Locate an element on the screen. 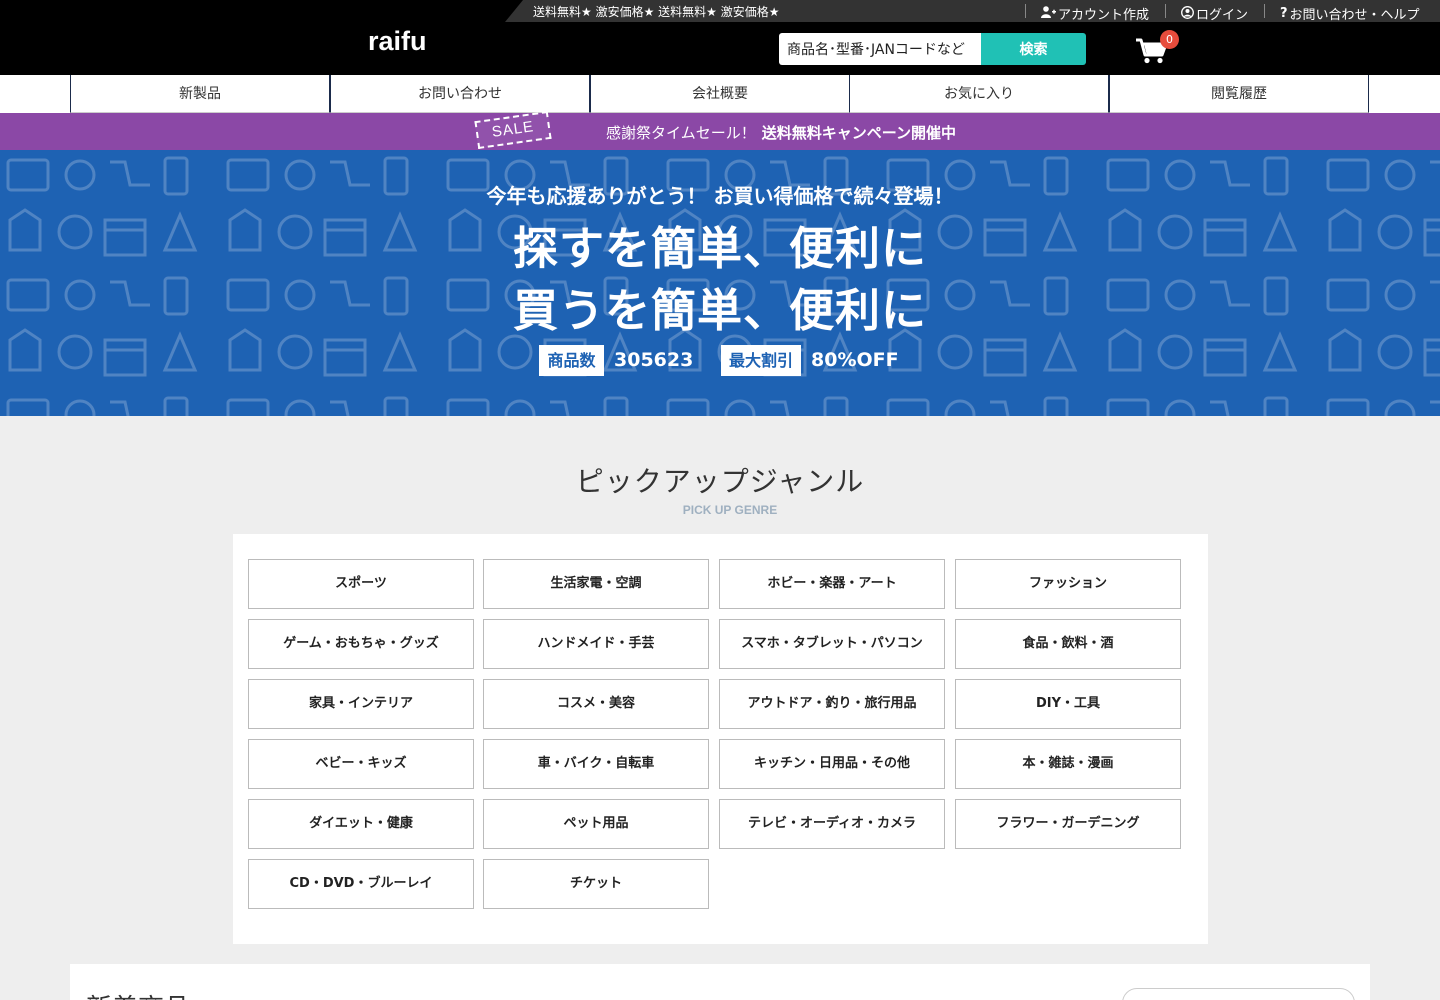  ticker-notch is located at coordinates (514, 11).